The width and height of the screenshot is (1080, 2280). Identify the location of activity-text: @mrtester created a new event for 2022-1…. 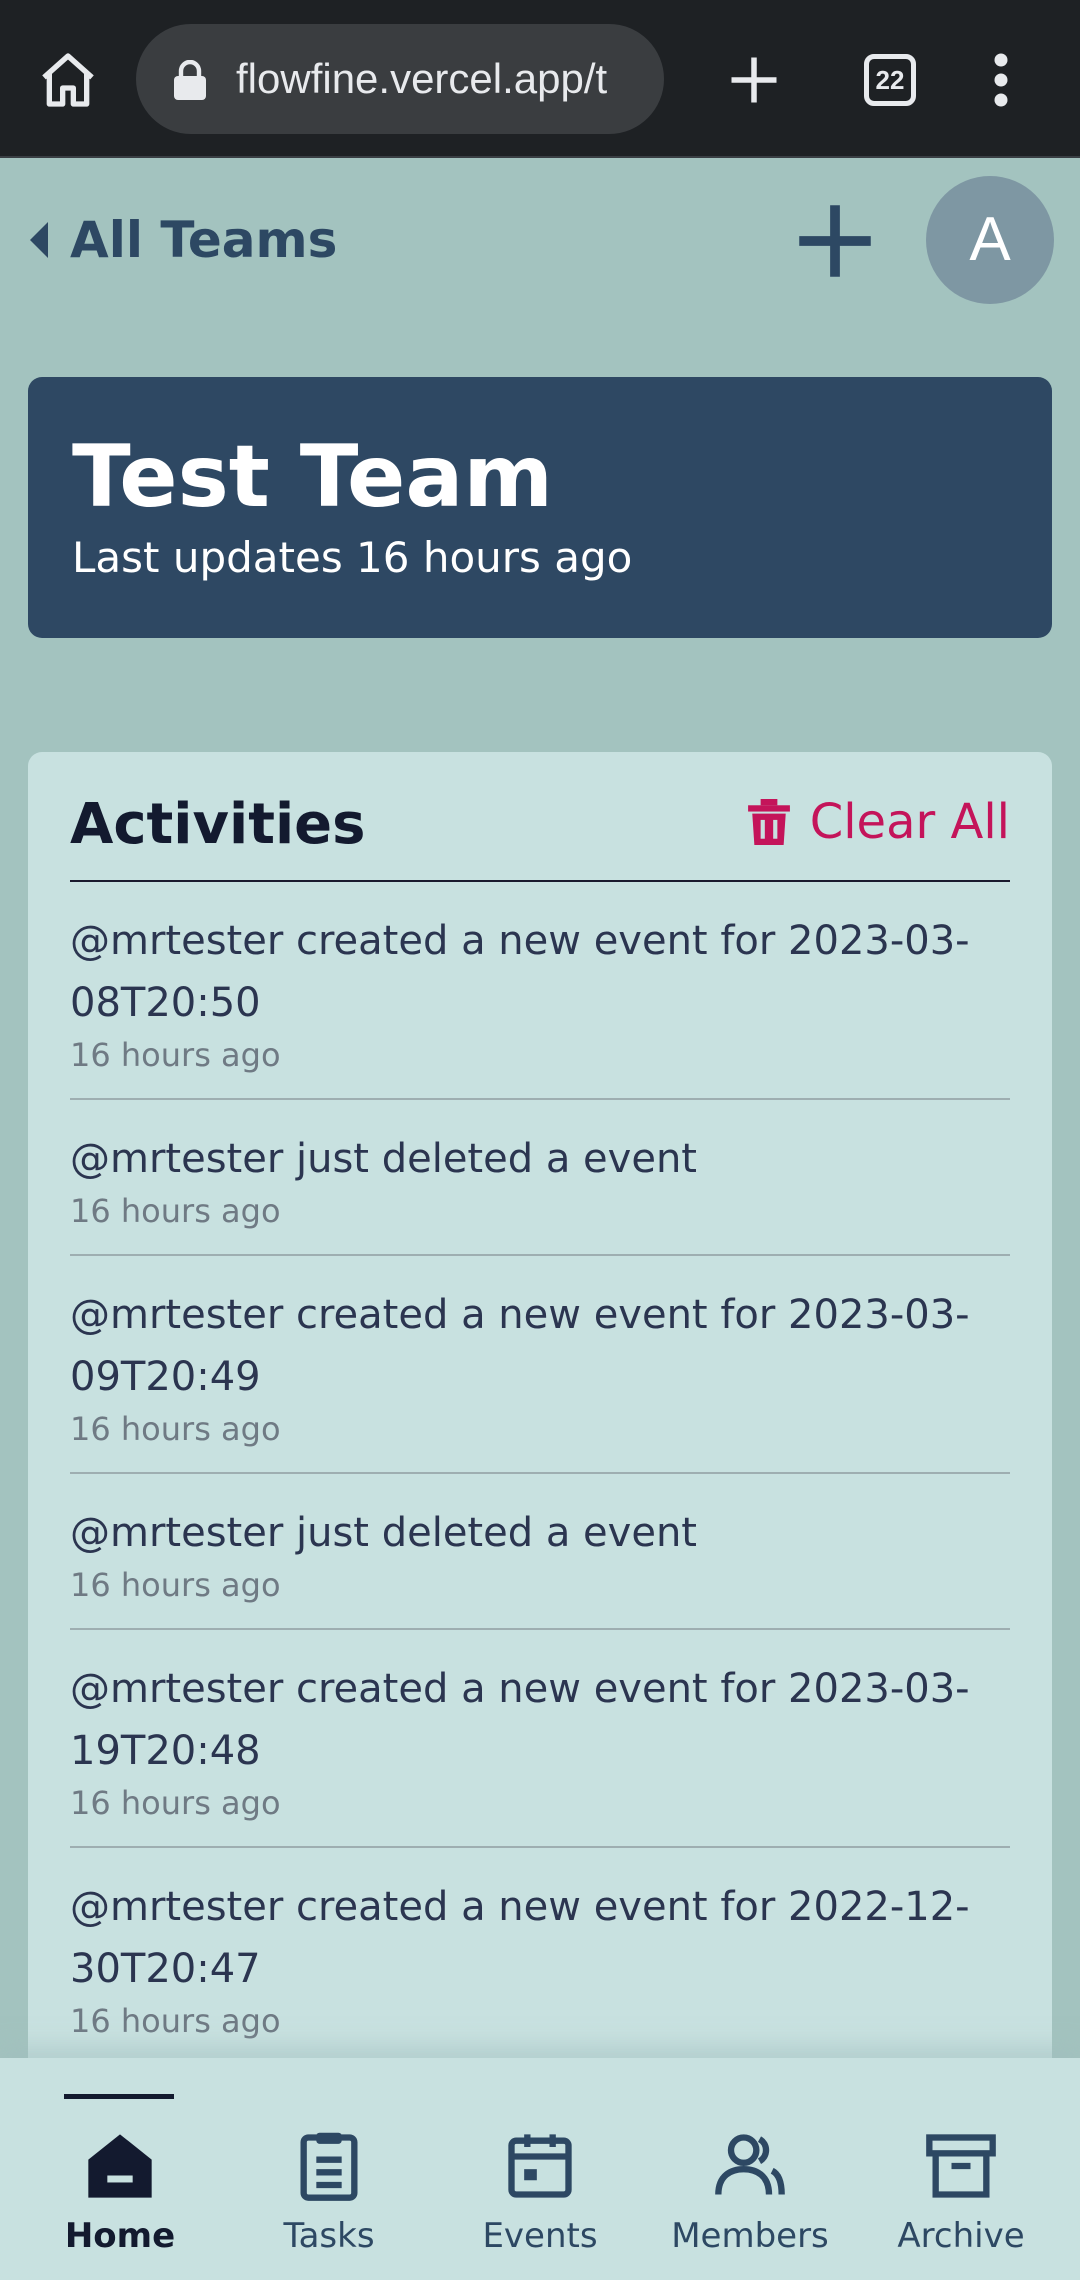
(520, 1938).